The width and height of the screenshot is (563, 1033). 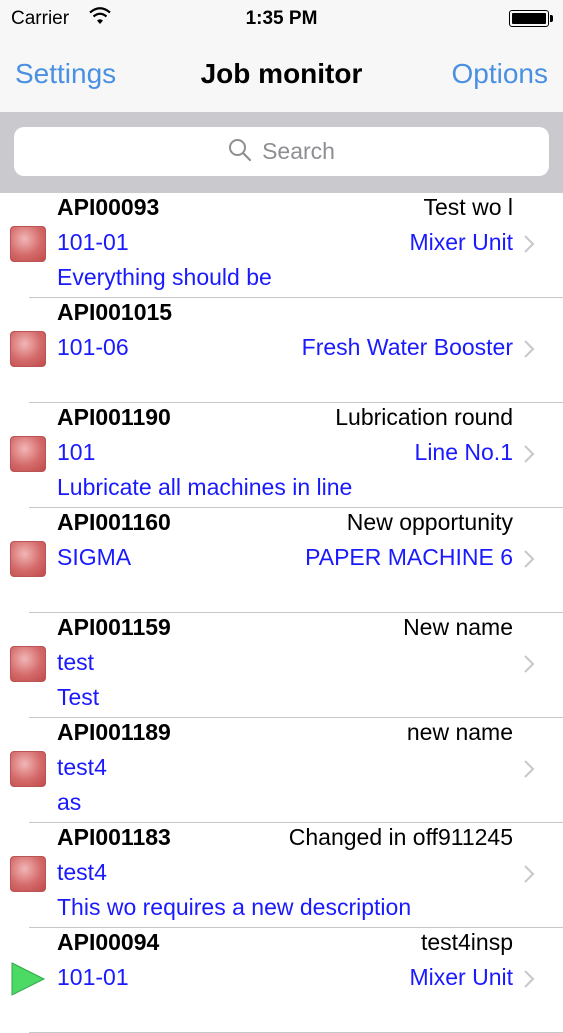 I want to click on job-code: API001015, so click(x=115, y=312).